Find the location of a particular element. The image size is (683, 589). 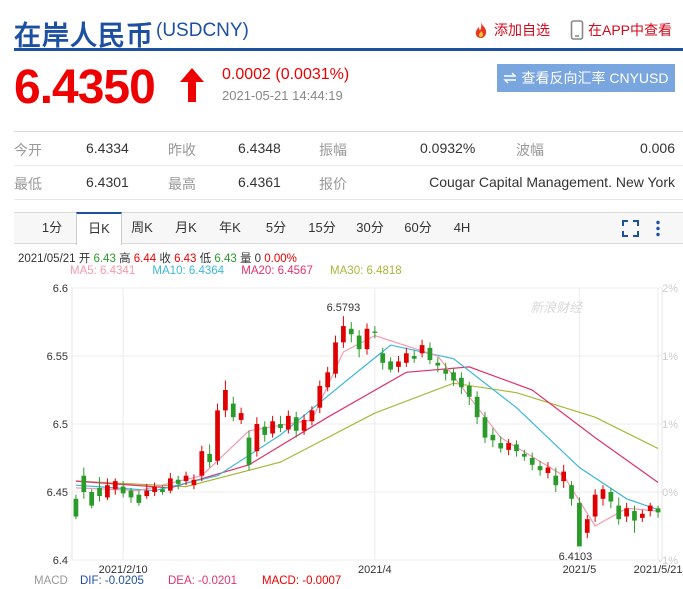

stat-value: 6.4301 is located at coordinates (107, 182).